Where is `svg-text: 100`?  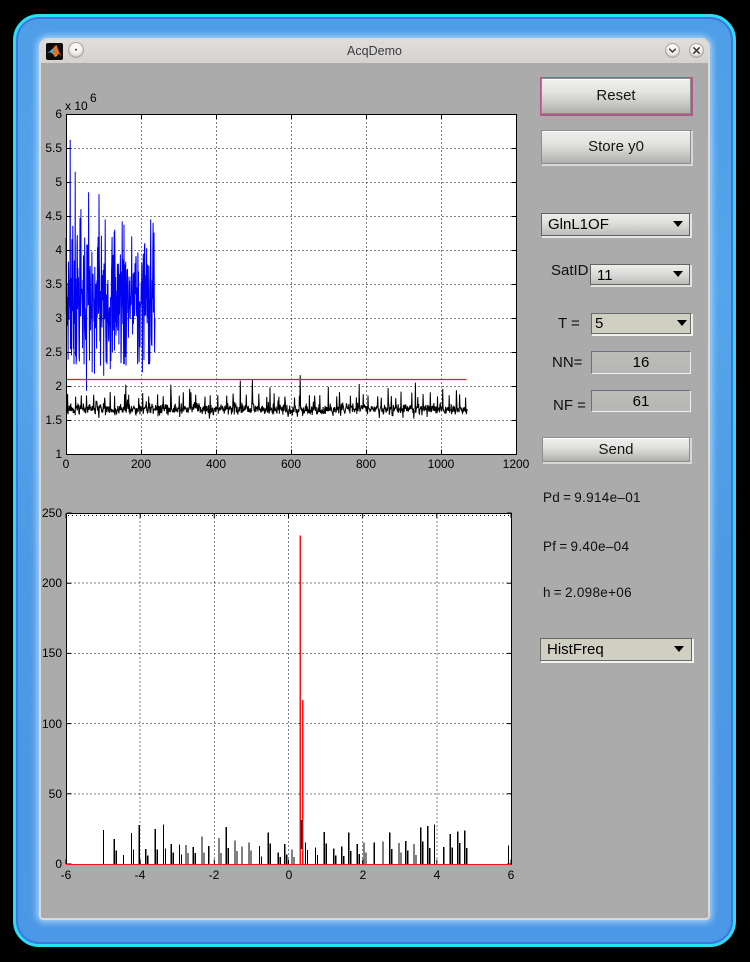
svg-text: 100 is located at coordinates (52, 724).